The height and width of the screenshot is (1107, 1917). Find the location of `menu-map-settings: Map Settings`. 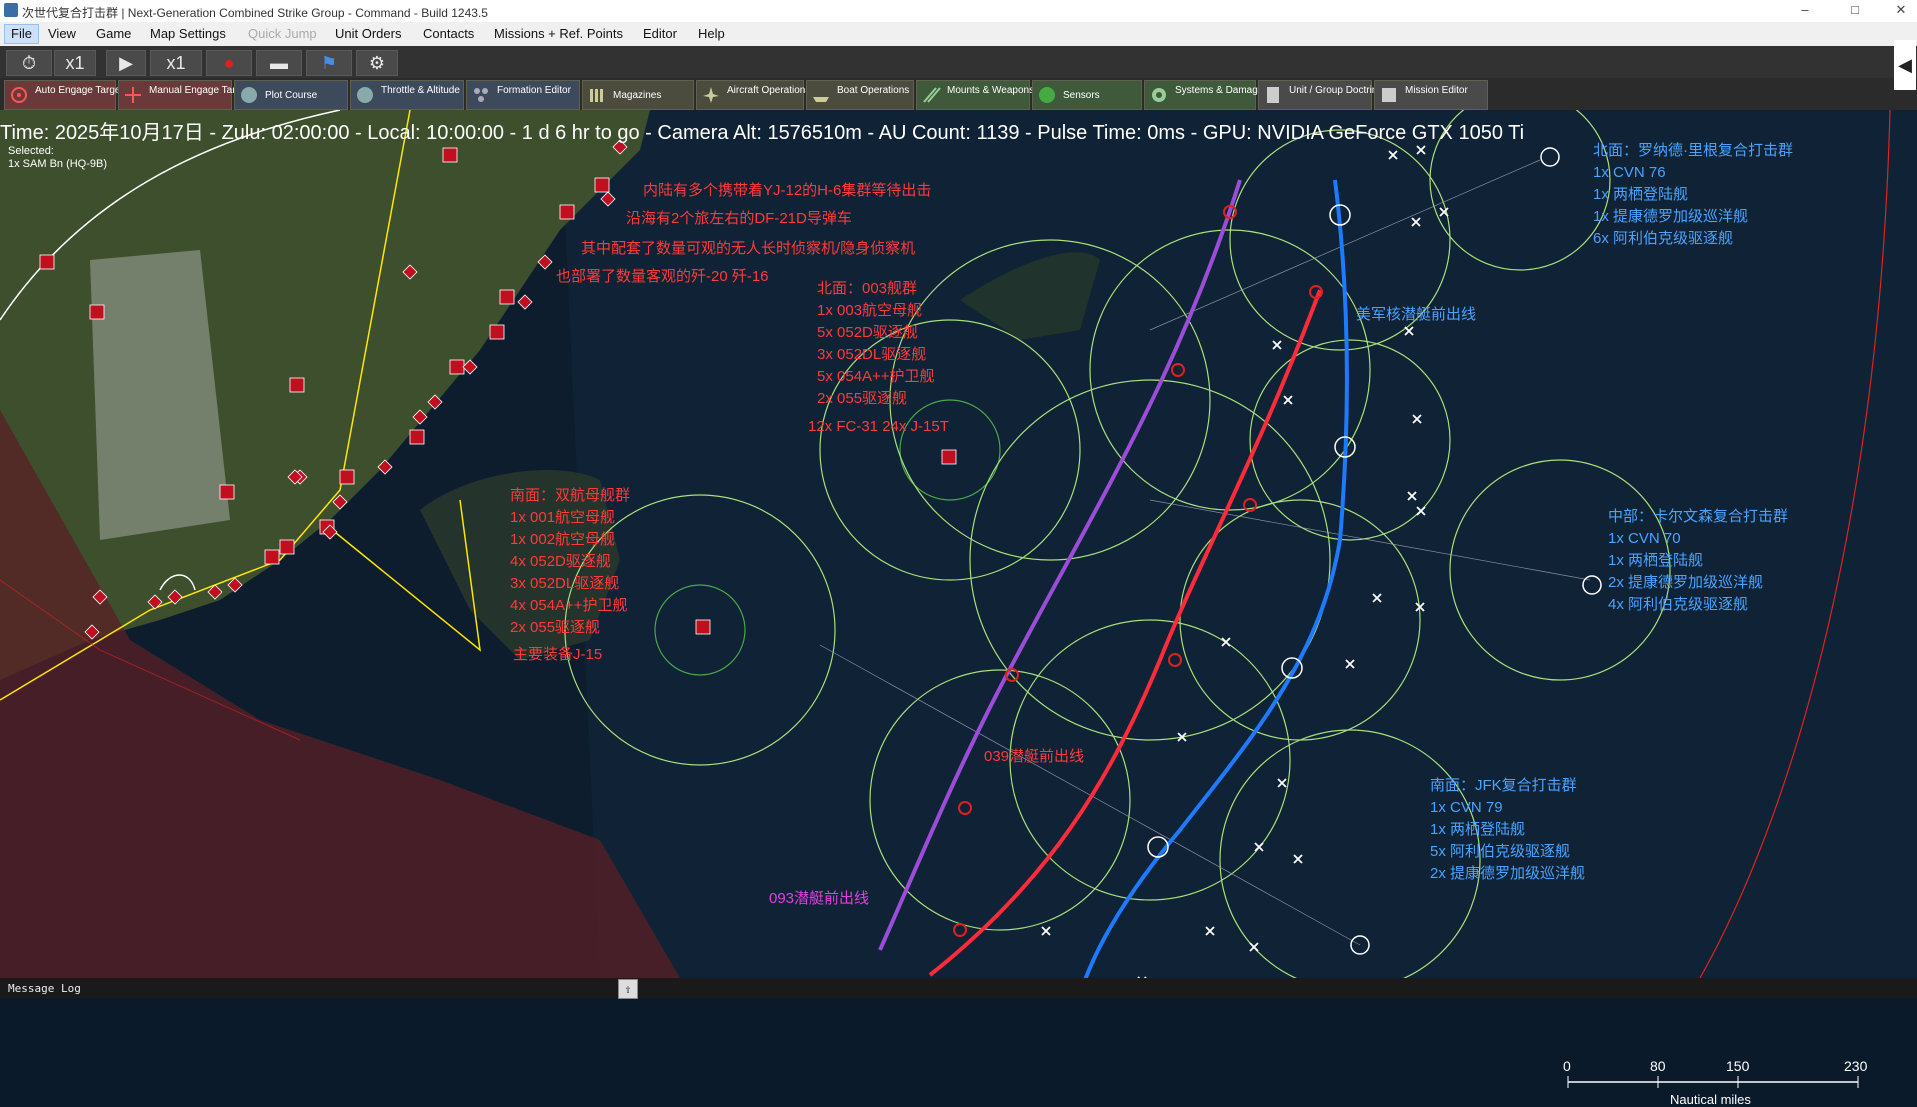

menu-map-settings: Map Settings is located at coordinates (188, 33).